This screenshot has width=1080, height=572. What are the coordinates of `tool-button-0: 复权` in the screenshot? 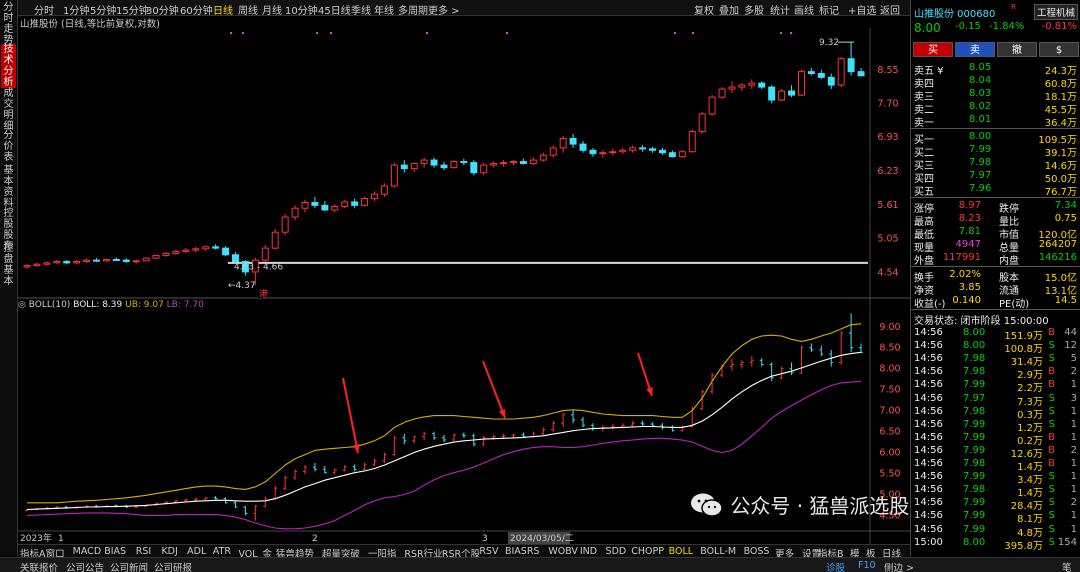 It's located at (704, 9).